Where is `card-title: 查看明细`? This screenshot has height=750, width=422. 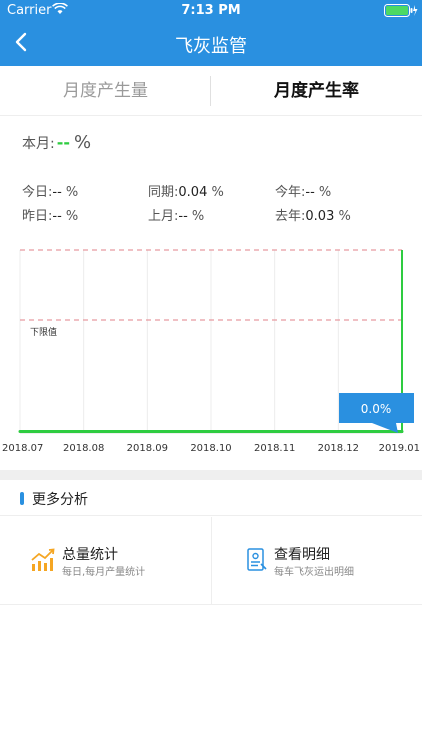 card-title: 查看明细 is located at coordinates (302, 555).